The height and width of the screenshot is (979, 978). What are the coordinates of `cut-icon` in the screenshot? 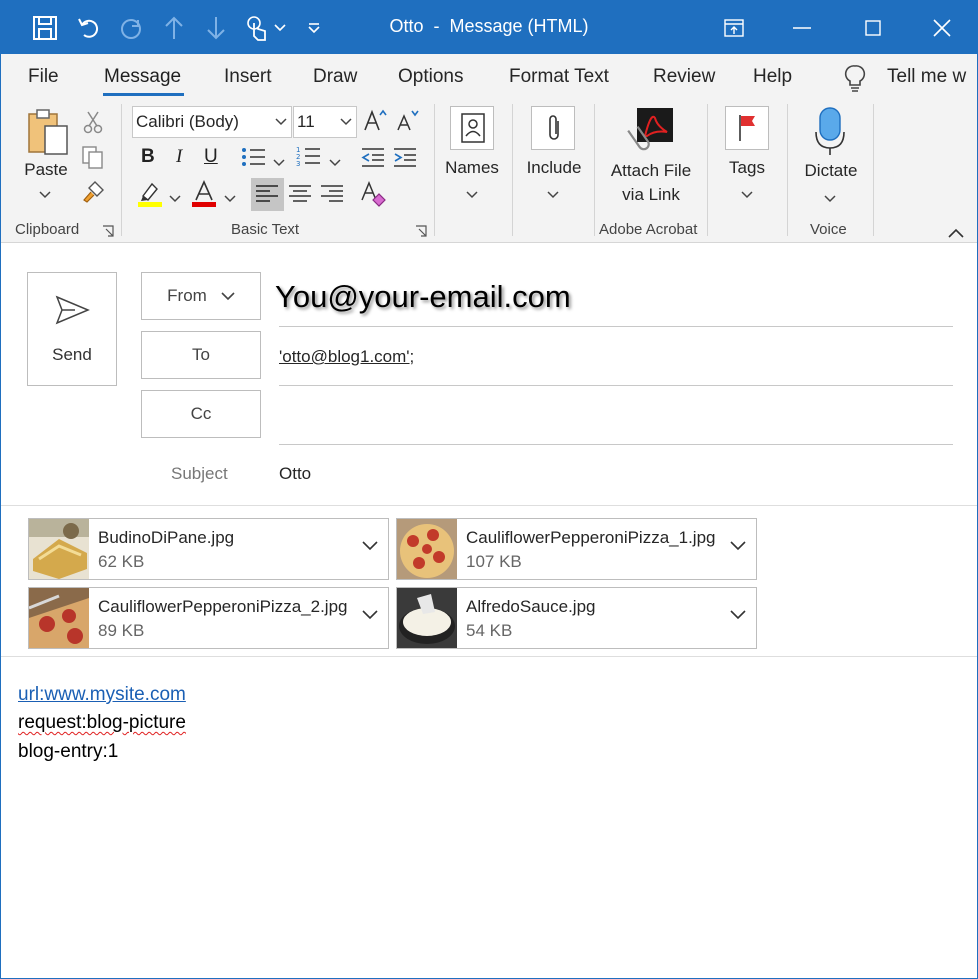 It's located at (93, 124).